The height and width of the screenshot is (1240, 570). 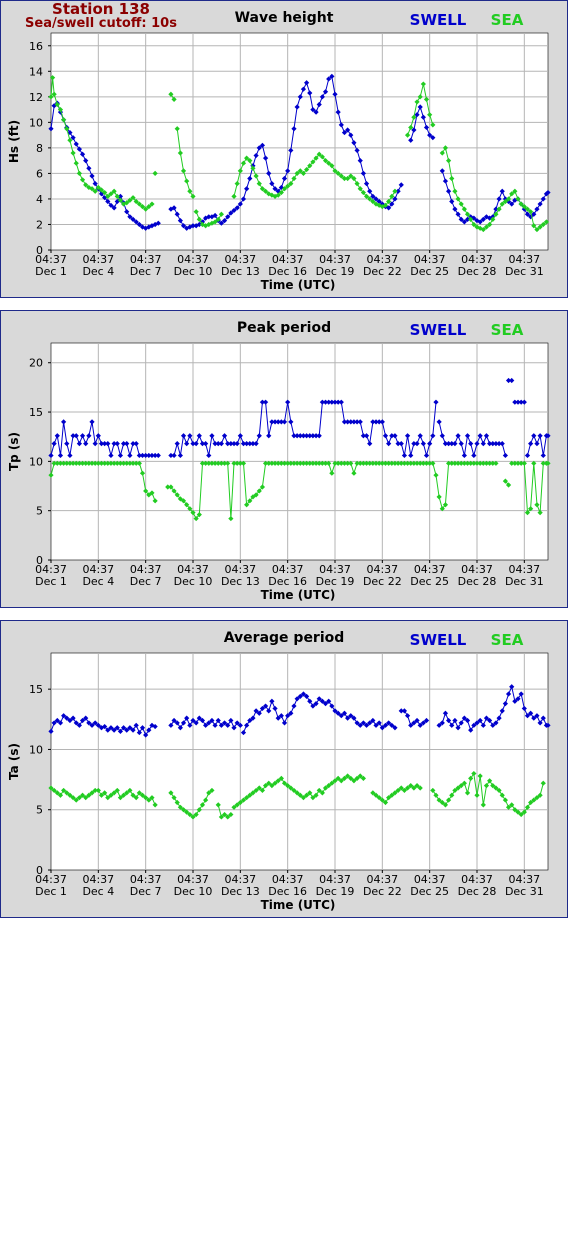 What do you see at coordinates (39, 199) in the screenshot?
I see `y-tick-label: 4` at bounding box center [39, 199].